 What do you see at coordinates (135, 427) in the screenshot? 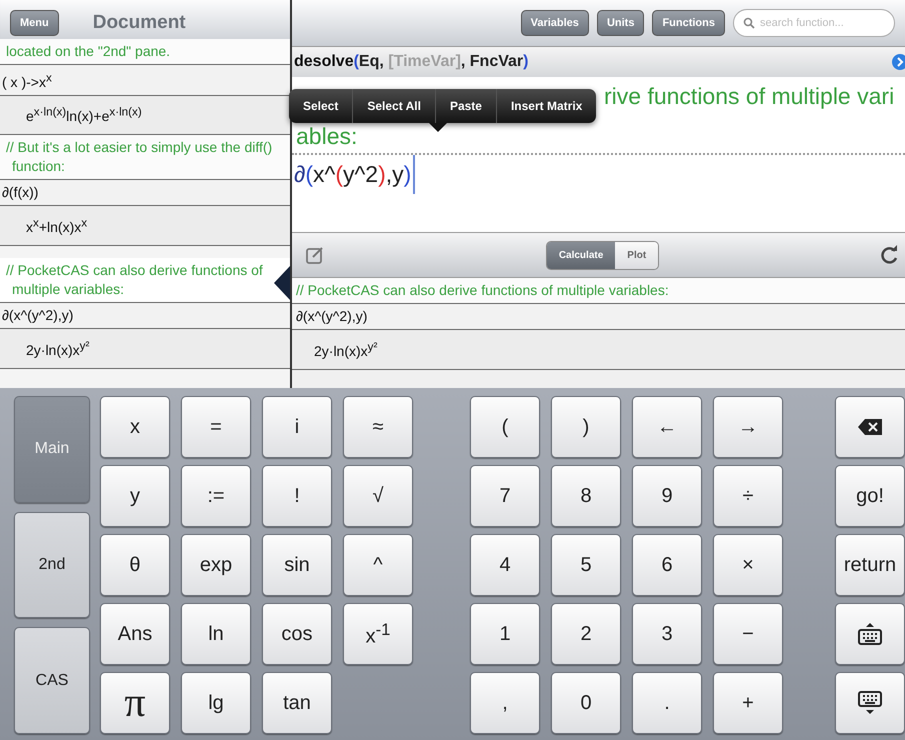
I see `function-key: x` at bounding box center [135, 427].